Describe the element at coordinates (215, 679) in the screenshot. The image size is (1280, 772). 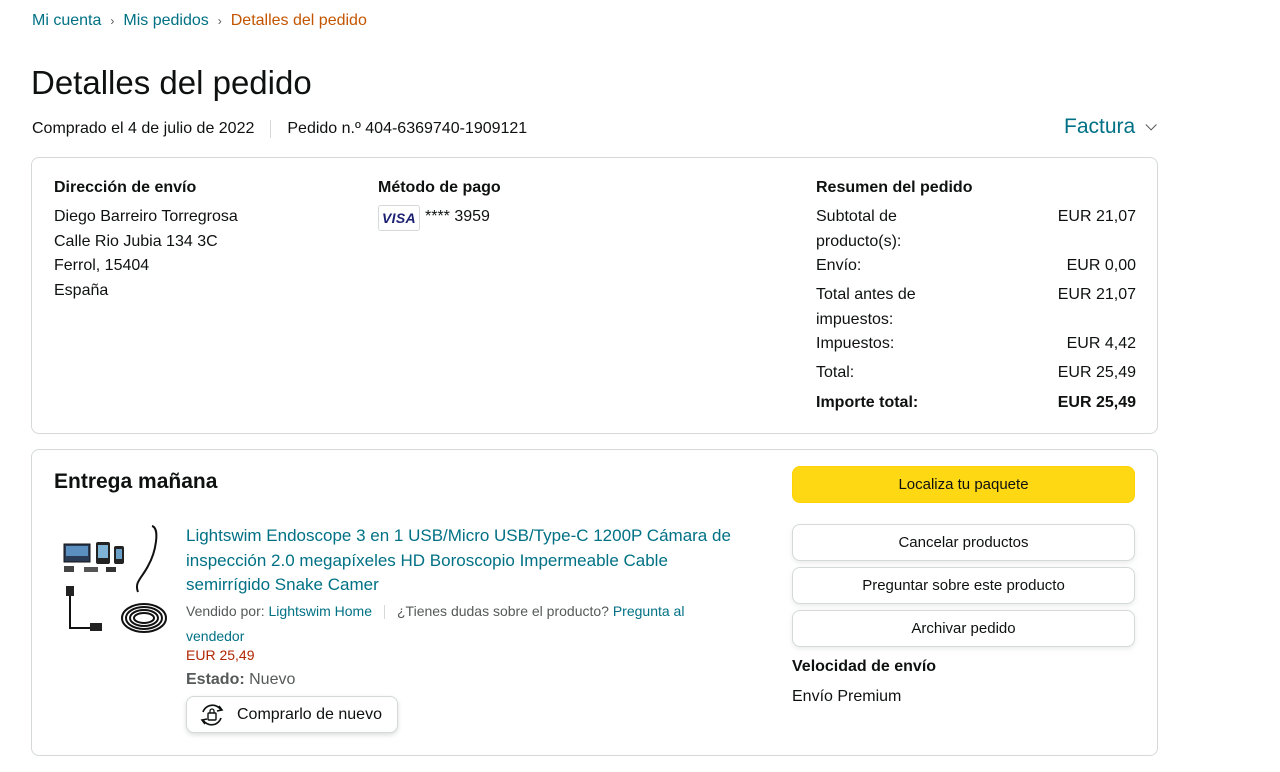
I see `condition-label: Estado:` at that location.